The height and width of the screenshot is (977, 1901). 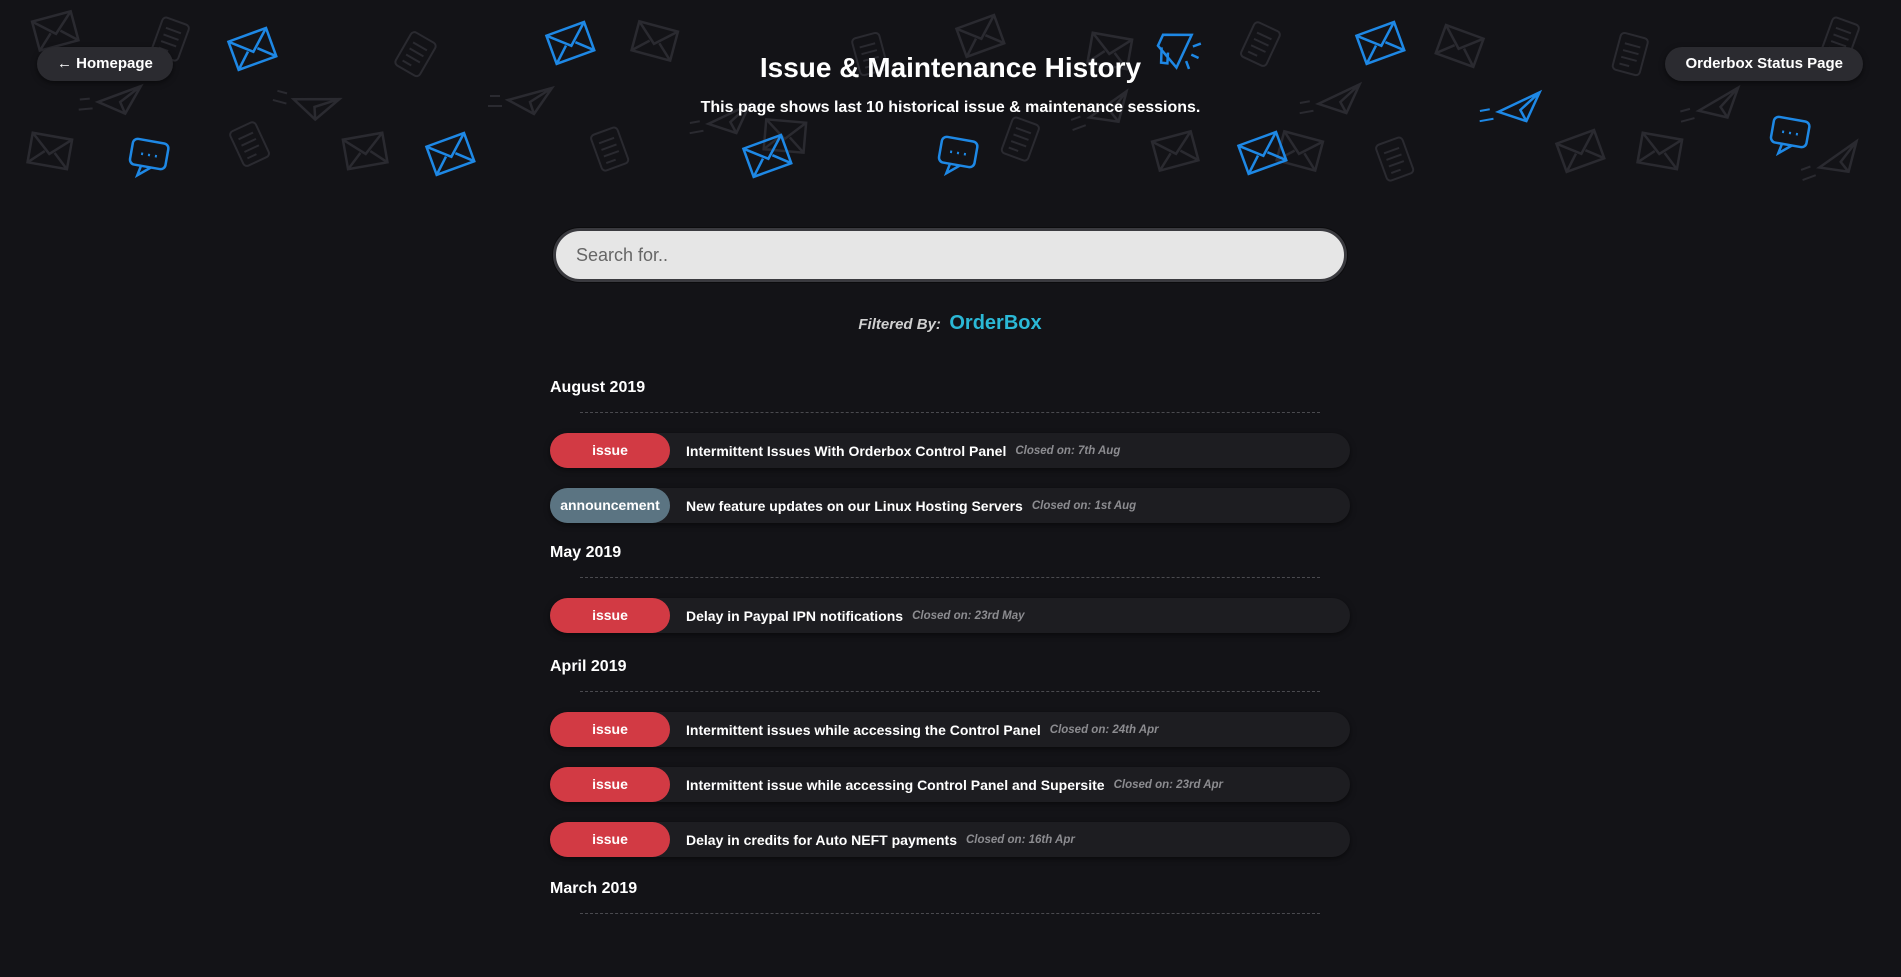 I want to click on row-title: Delay in credits for Auto NEFT payments, so click(x=821, y=840).